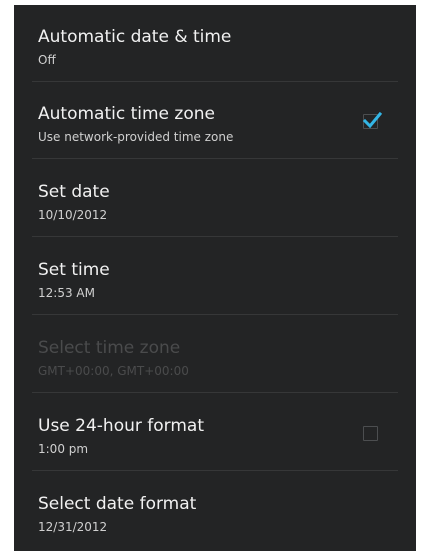  What do you see at coordinates (215, 198) in the screenshot?
I see `setting-set-date: Set date 10/10/2012` at bounding box center [215, 198].